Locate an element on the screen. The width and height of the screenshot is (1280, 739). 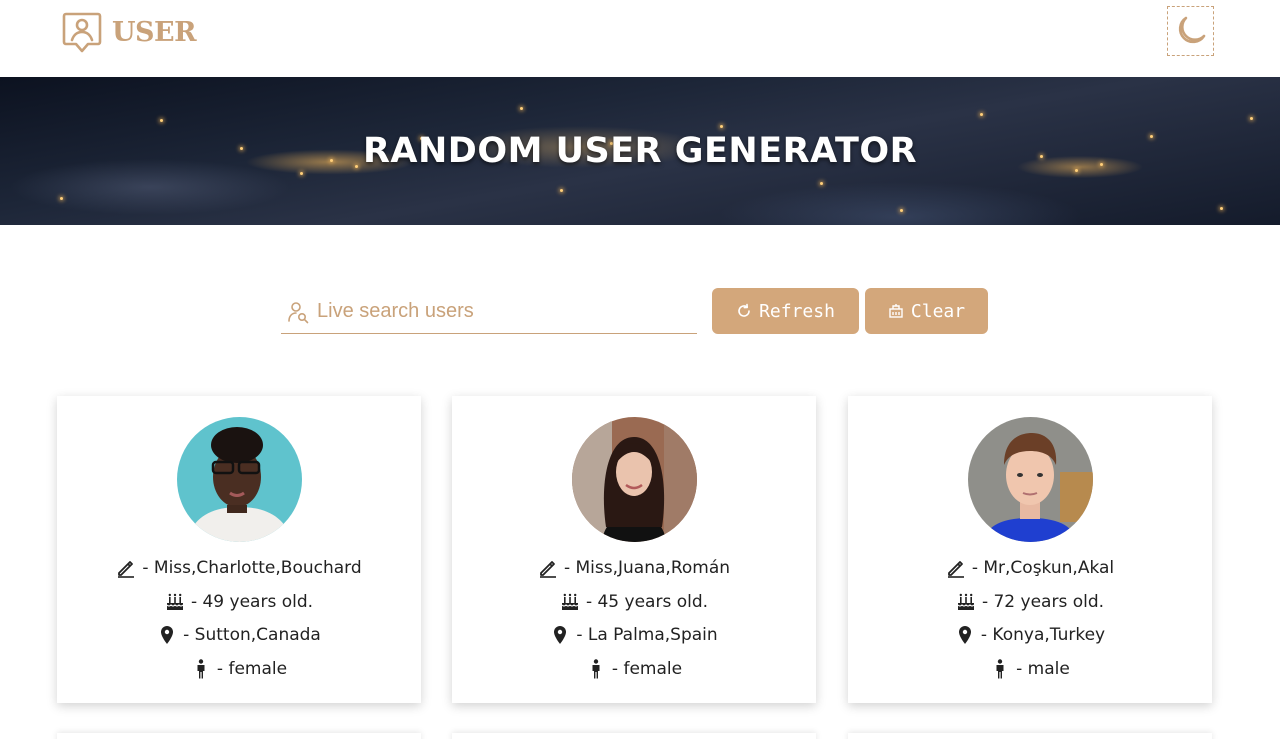
page-title: RANDOM USER GENERATOR is located at coordinates (640, 151).